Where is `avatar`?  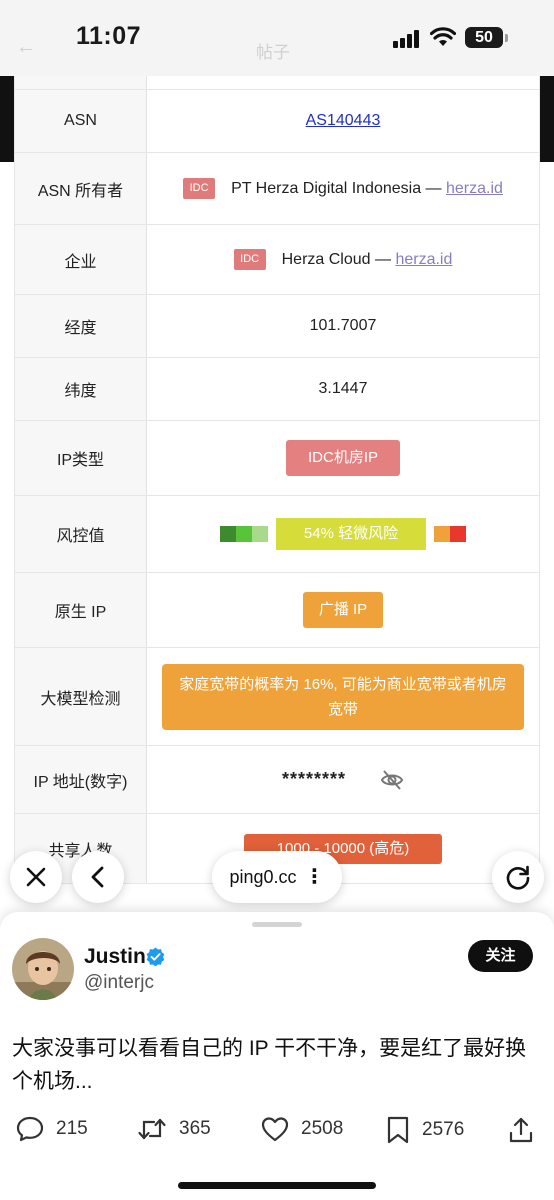 avatar is located at coordinates (43, 969).